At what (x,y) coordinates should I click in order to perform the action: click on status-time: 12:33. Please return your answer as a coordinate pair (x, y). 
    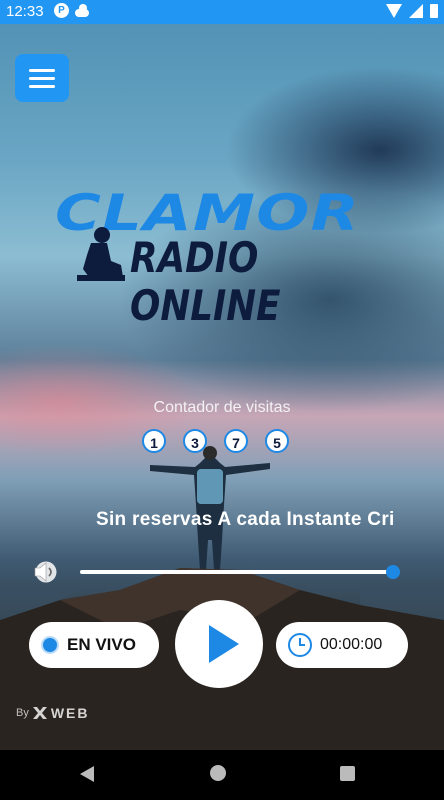
    Looking at the image, I should click on (25, 11).